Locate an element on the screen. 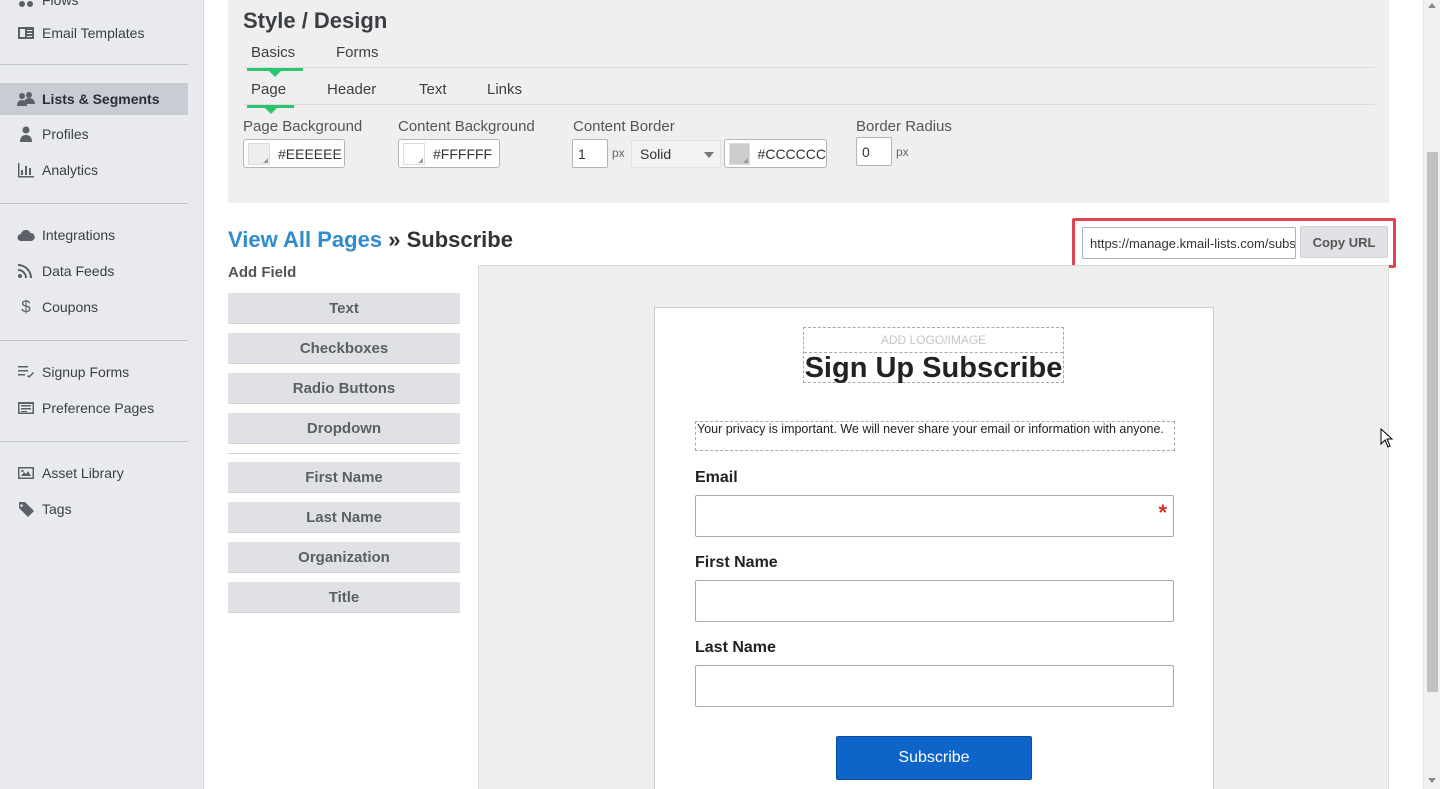  content-border-color-input: #CCCCCC is located at coordinates (775, 153).